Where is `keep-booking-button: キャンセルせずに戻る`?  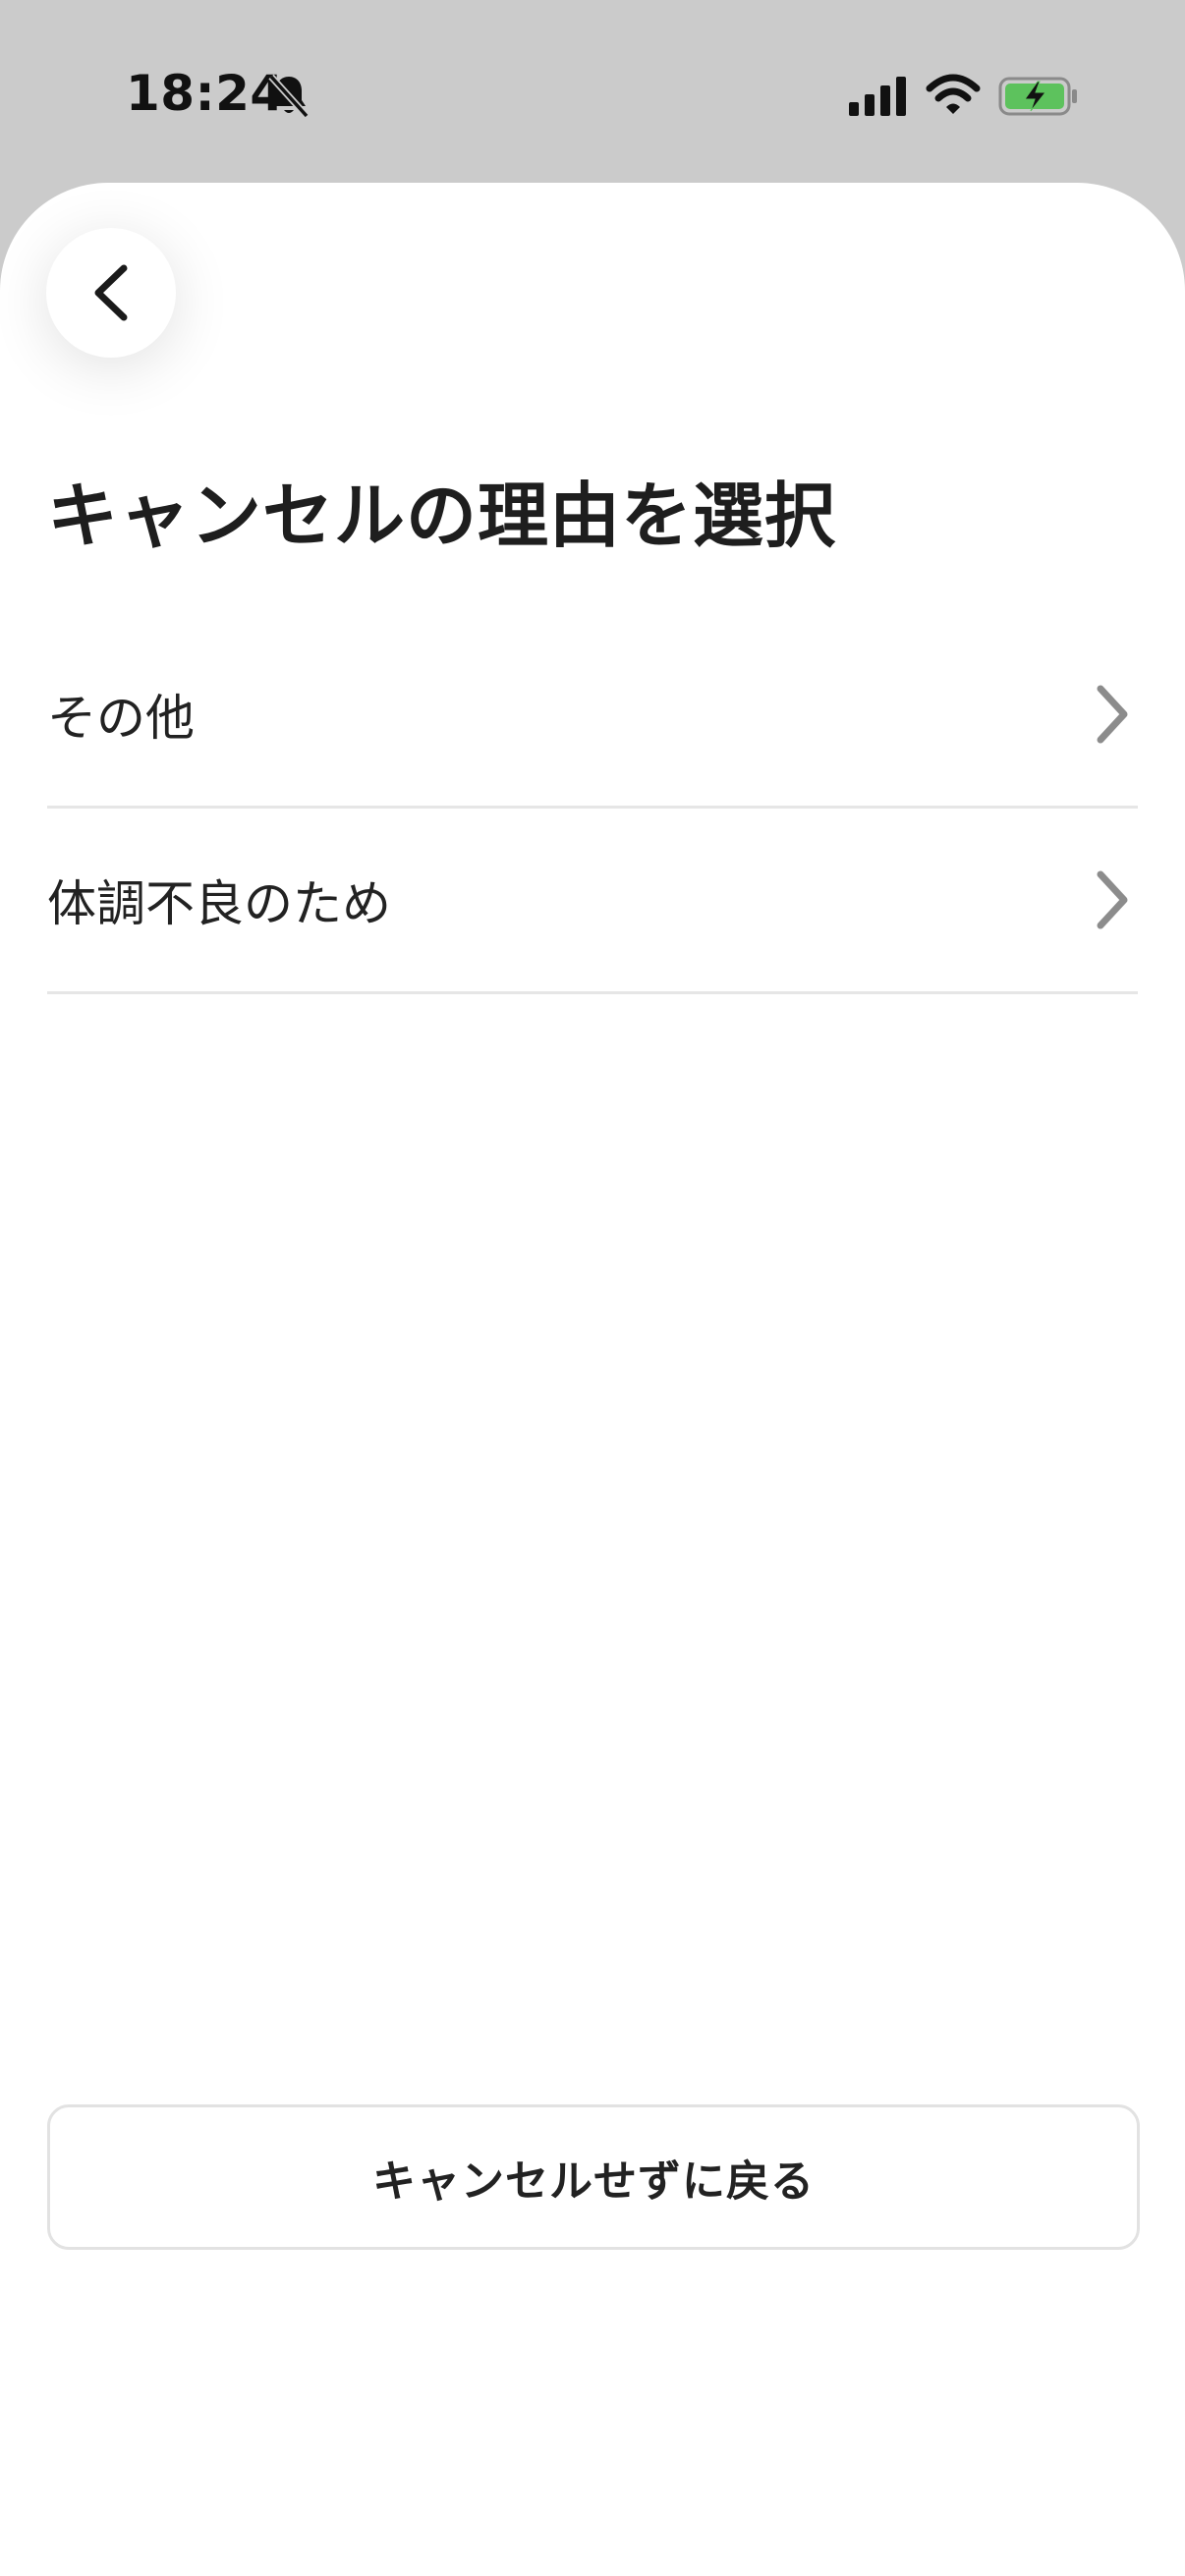
keep-booking-button: キャンセルせずに戻る is located at coordinates (594, 2177).